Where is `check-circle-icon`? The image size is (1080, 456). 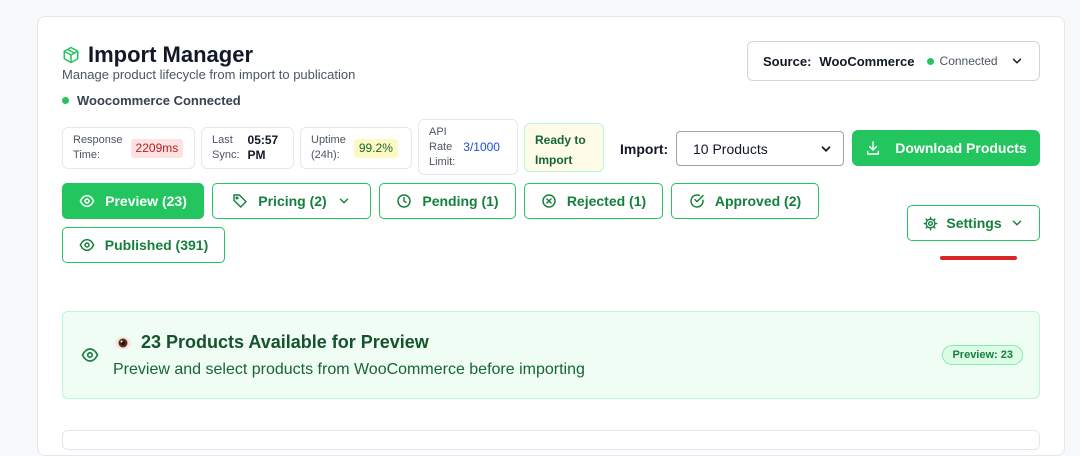
check-circle-icon is located at coordinates (697, 201).